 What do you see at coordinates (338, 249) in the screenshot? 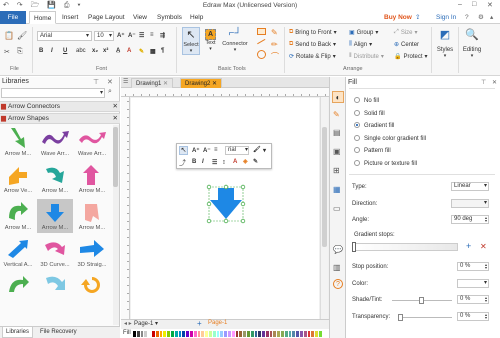
I see `comment-panel-icon: 💬` at bounding box center [338, 249].